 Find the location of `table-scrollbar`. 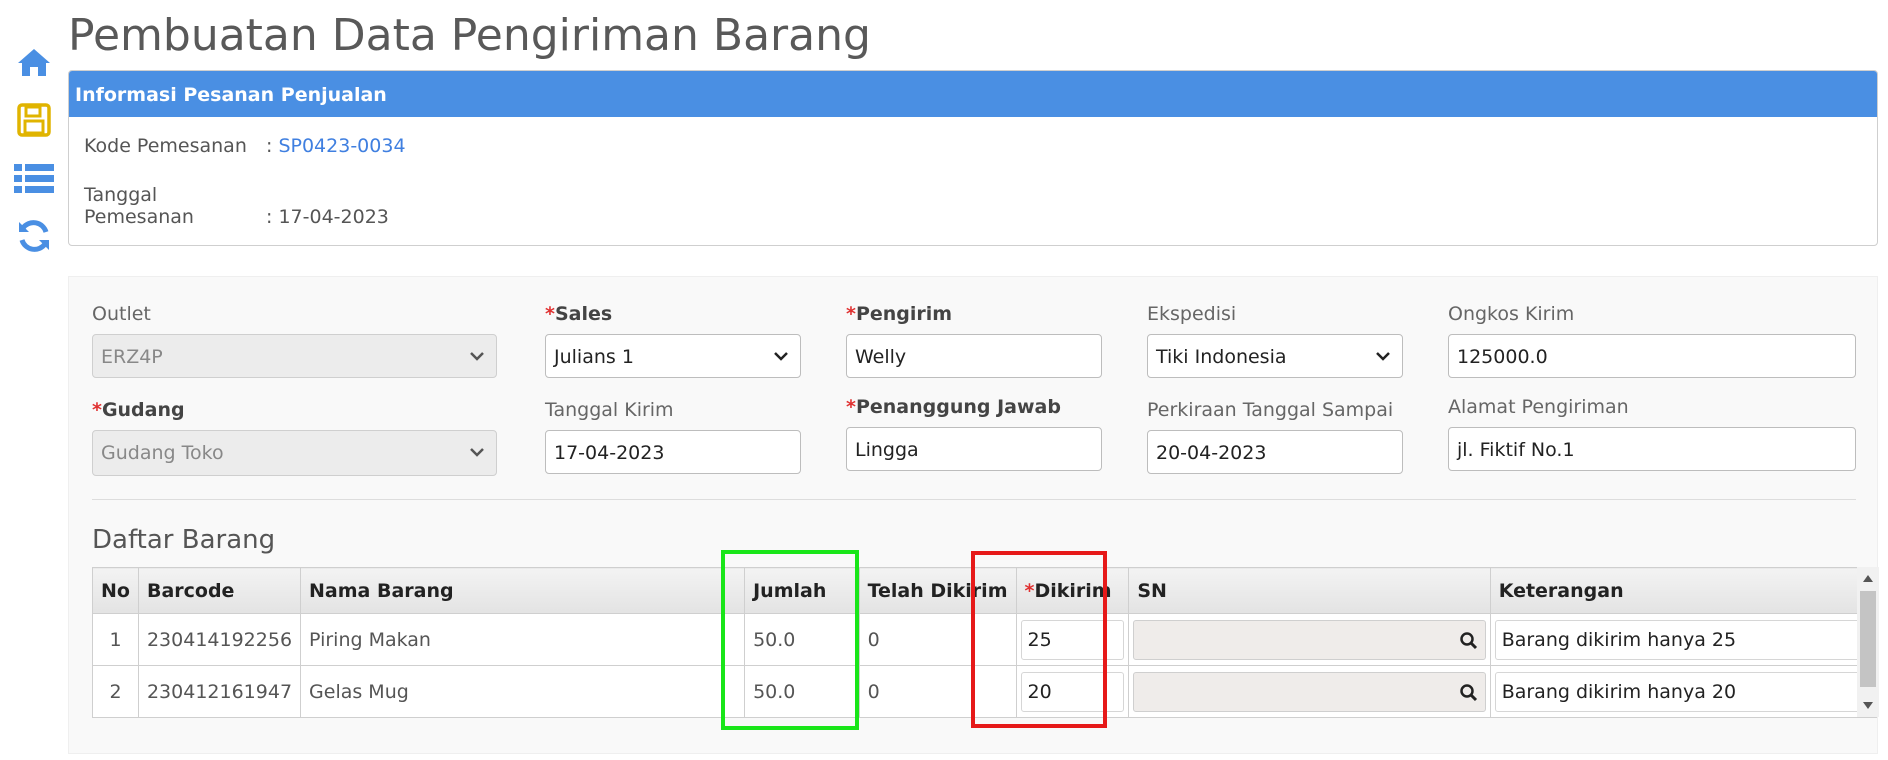

table-scrollbar is located at coordinates (1868, 642).